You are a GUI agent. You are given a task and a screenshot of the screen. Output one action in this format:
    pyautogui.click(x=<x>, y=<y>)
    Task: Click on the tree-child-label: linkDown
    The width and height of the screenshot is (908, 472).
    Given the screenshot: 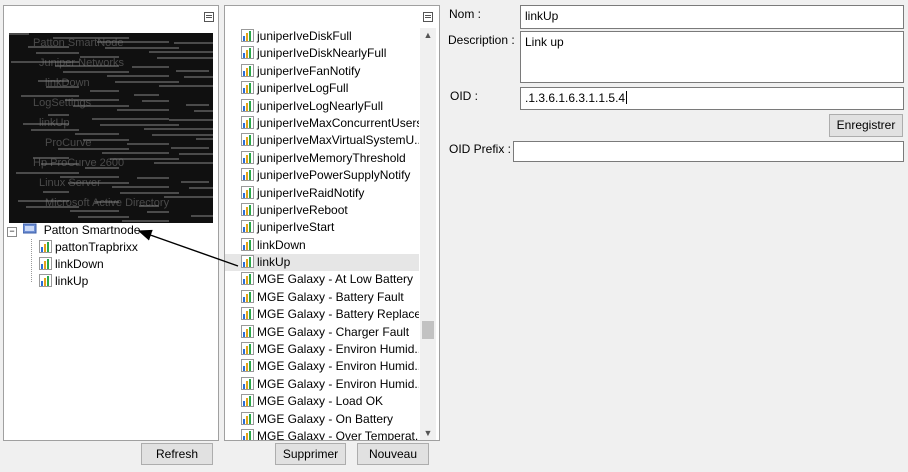 What is the action you would take?
    pyautogui.click(x=79, y=264)
    